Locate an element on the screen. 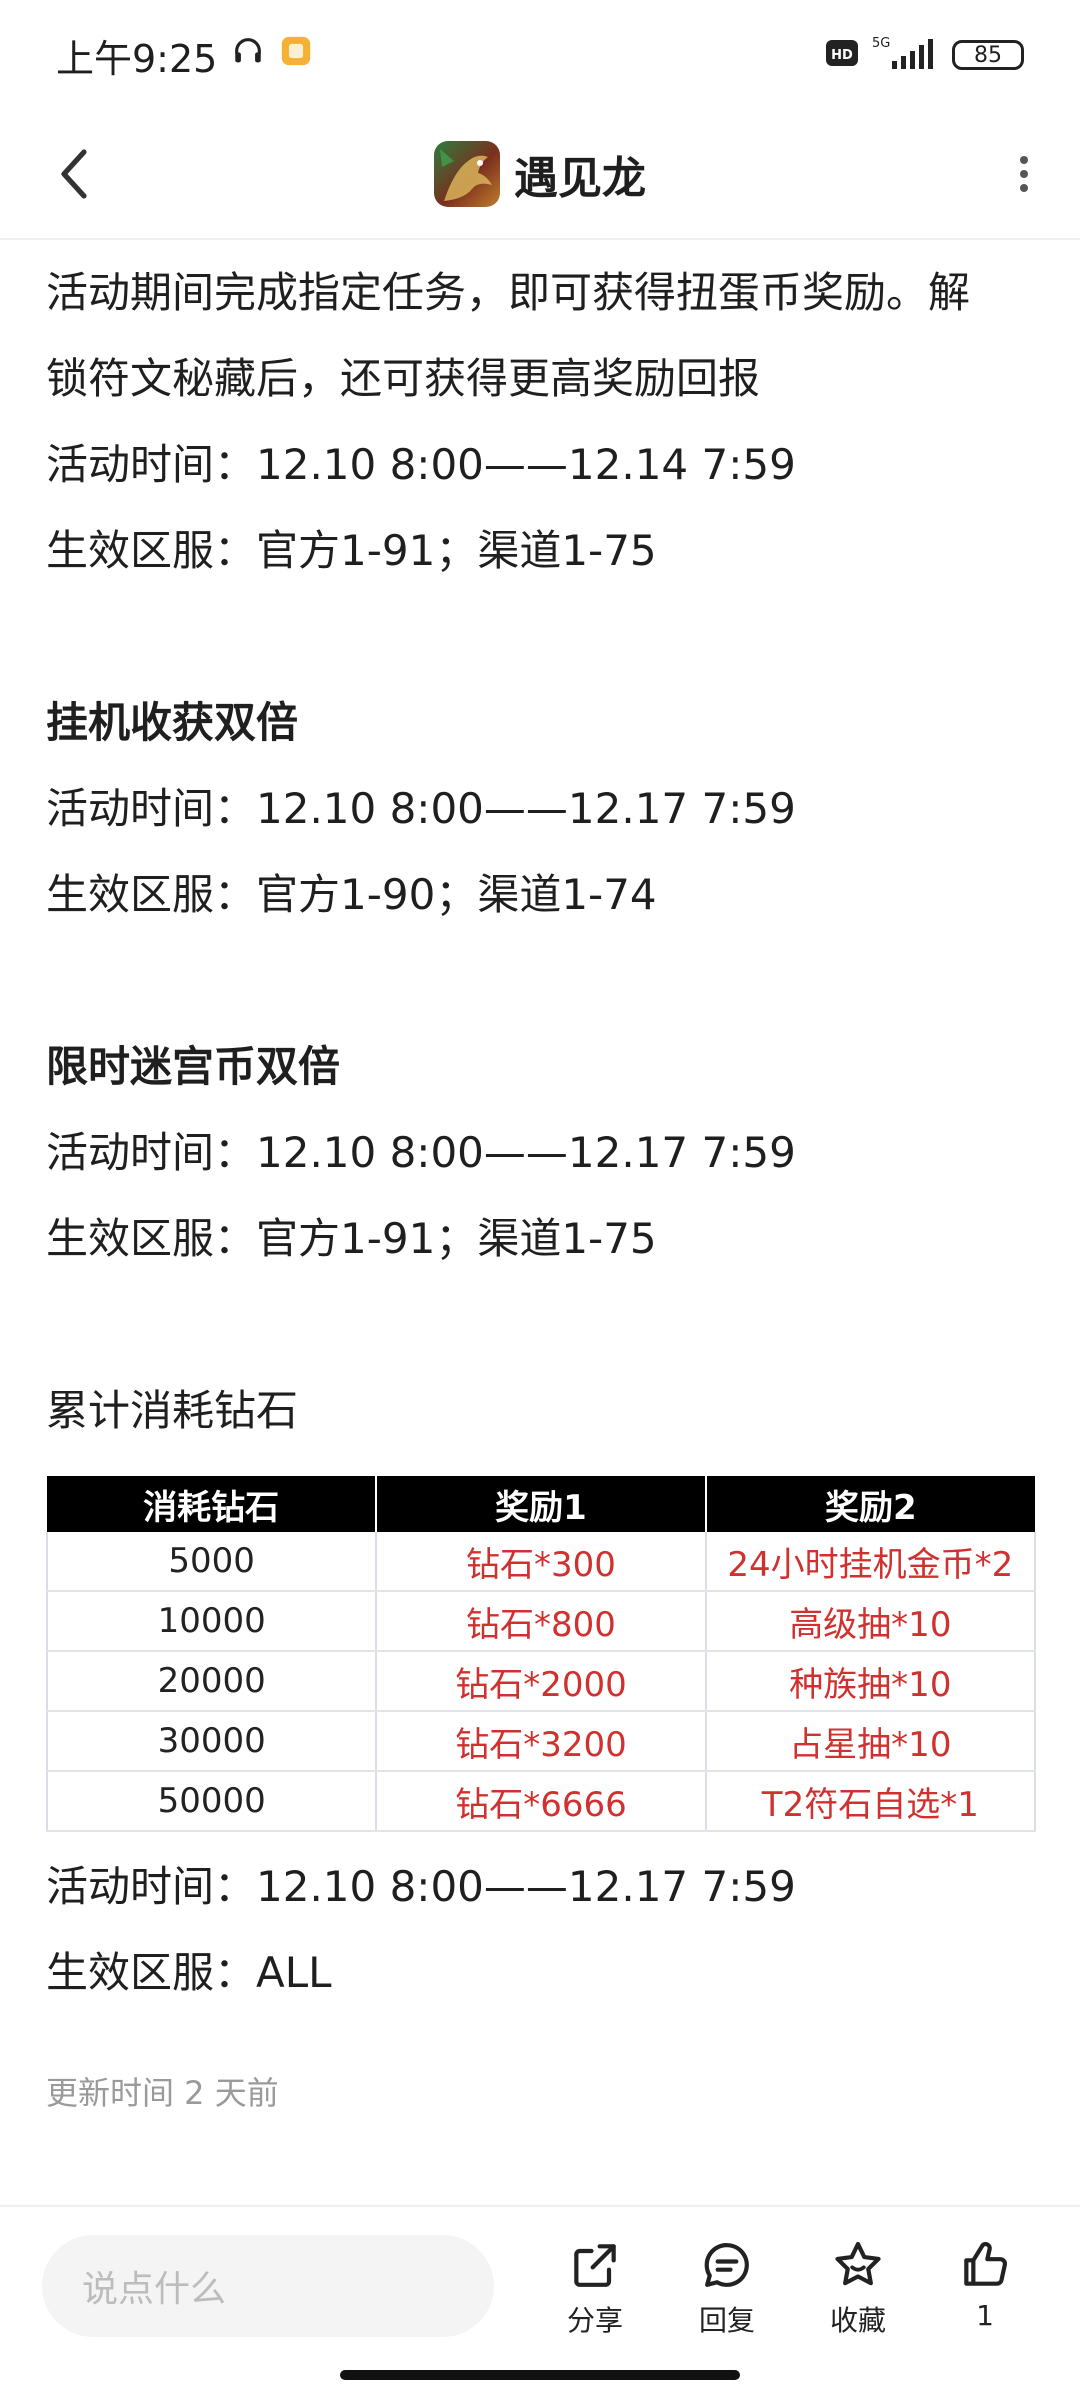 This screenshot has height=2400, width=1080. network-type-label: 5G is located at coordinates (881, 43).